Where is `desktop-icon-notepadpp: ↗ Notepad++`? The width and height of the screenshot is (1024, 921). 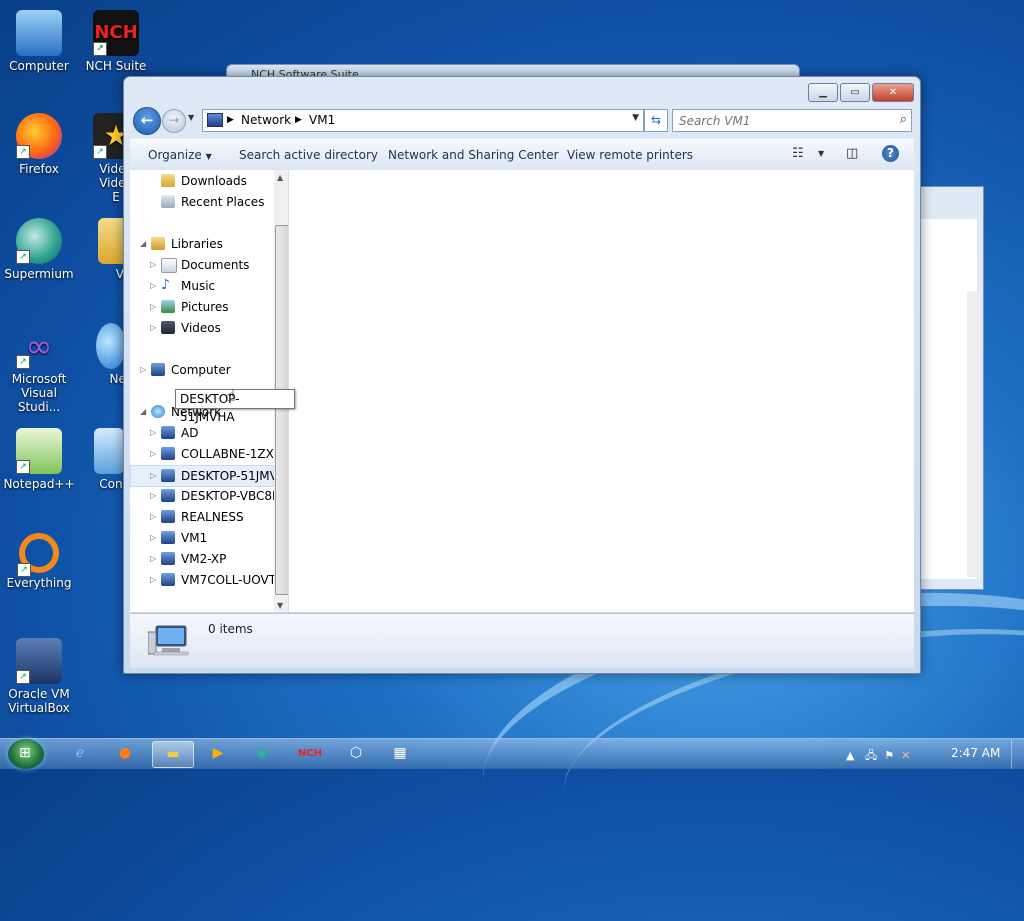
desktop-icon-notepadpp: ↗ Notepad++ is located at coordinates (39, 459).